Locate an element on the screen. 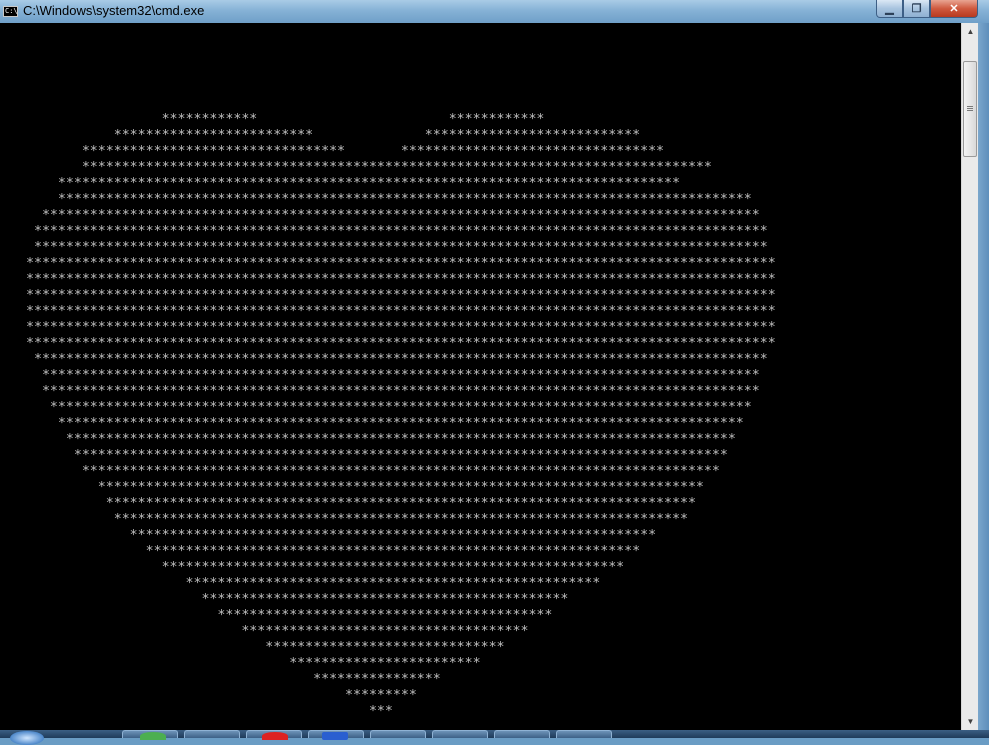  grip-icon is located at coordinates (970, 106).